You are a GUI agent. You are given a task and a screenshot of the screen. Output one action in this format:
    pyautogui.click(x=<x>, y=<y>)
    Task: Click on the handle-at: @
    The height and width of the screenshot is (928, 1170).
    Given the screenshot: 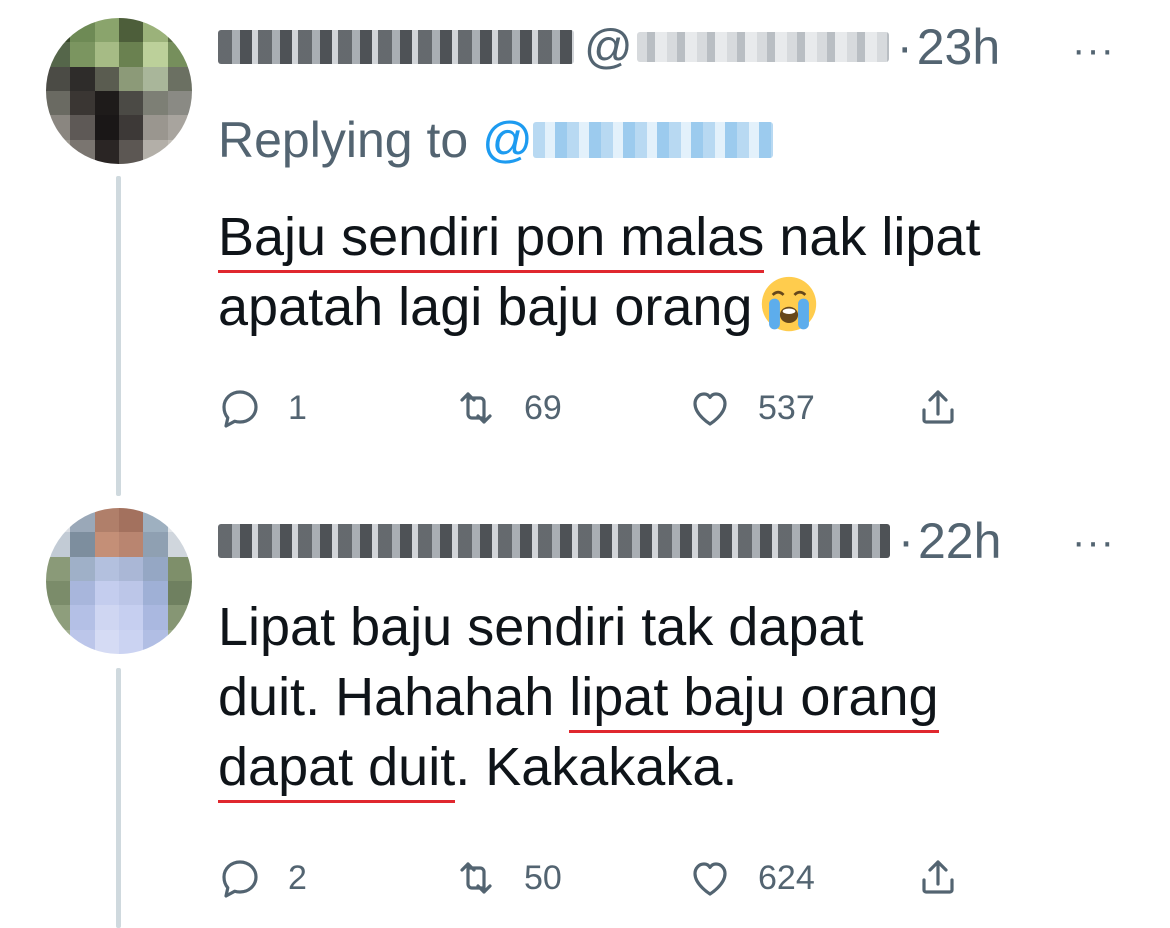 What is the action you would take?
    pyautogui.click(x=608, y=47)
    